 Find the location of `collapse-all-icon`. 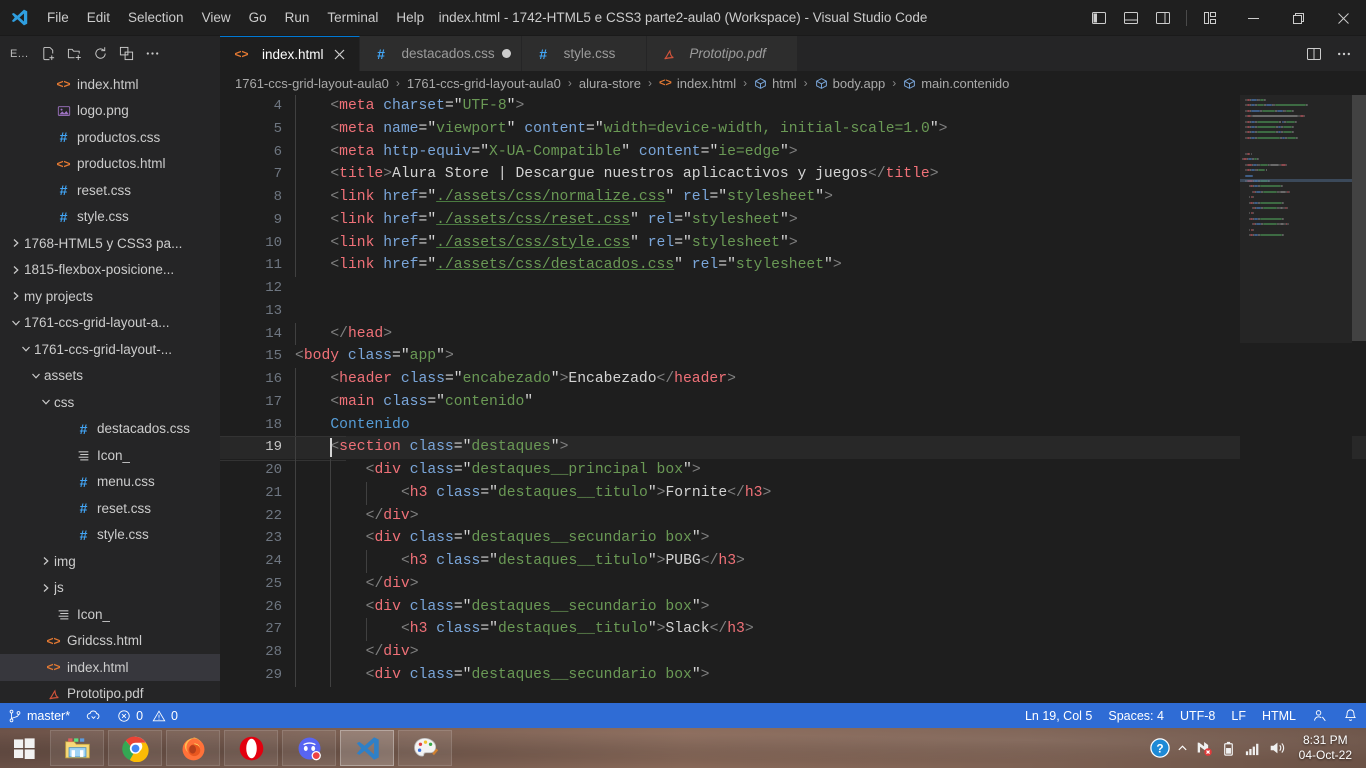

collapse-all-icon is located at coordinates (127, 54).